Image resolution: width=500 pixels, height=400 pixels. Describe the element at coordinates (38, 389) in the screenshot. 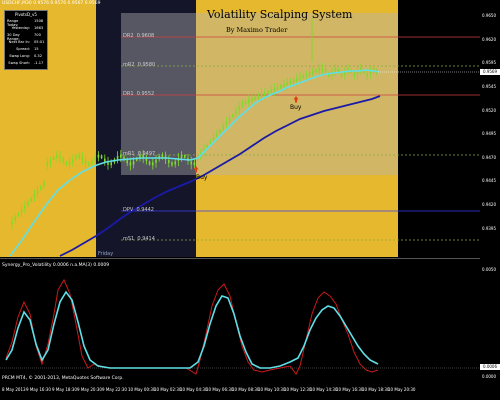

I see `time-tick: 9 May 16:30` at that location.